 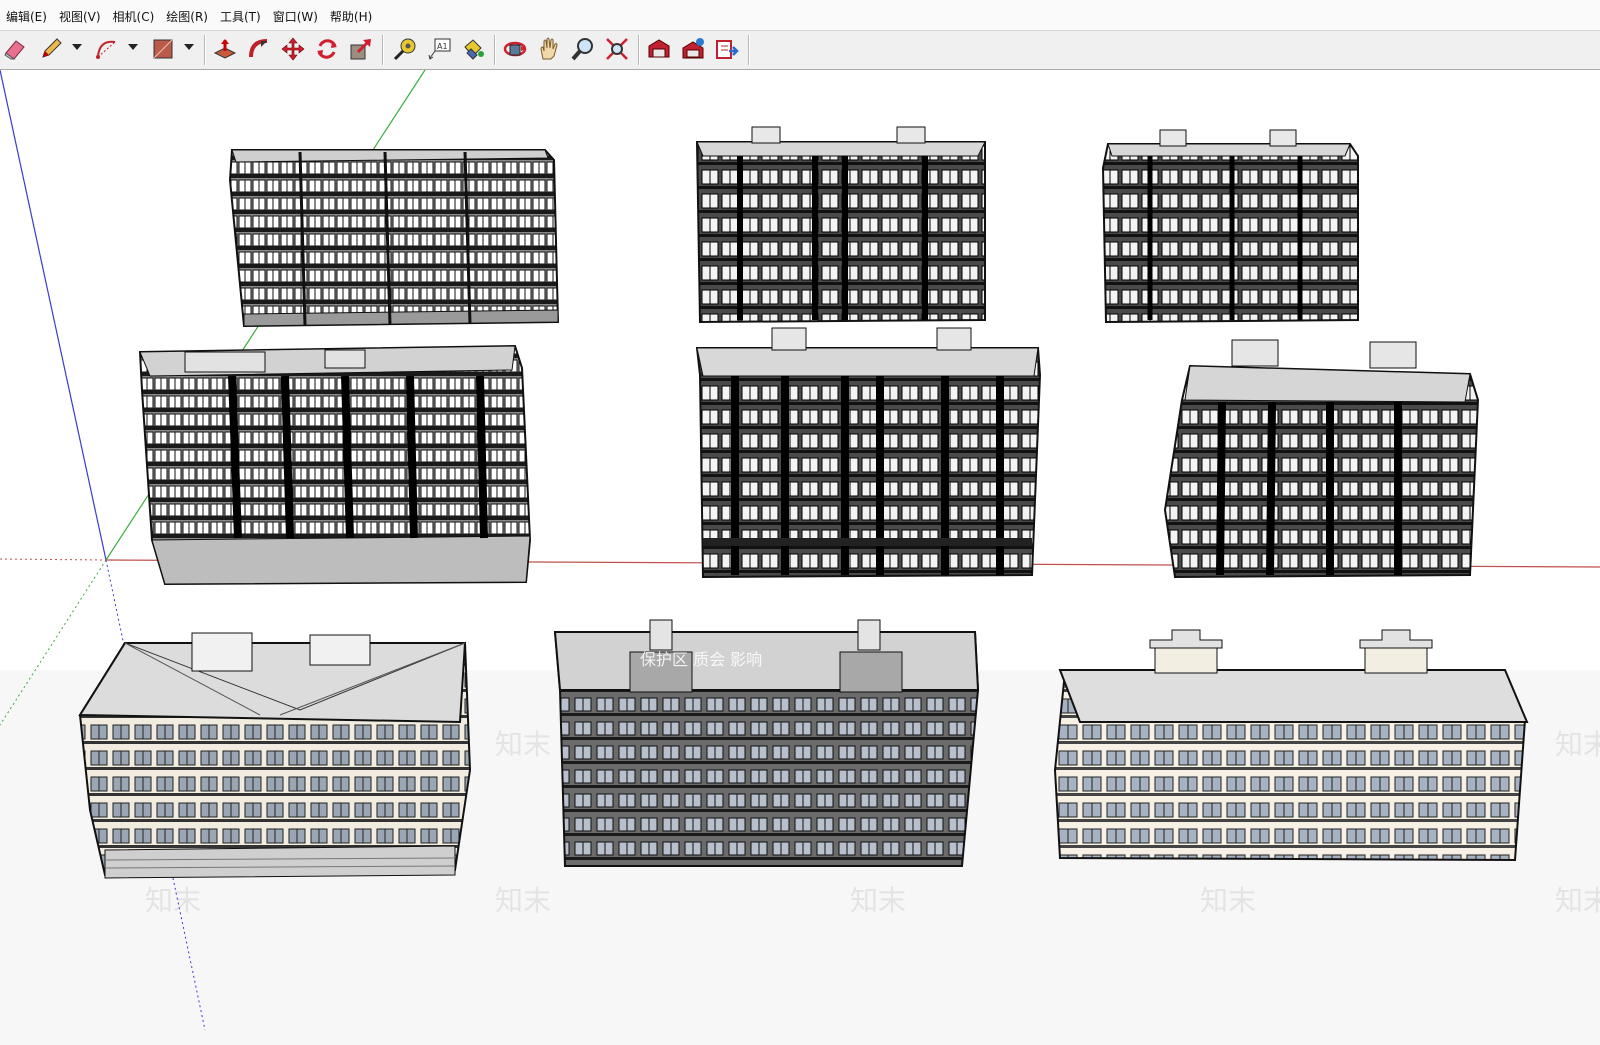 What do you see at coordinates (77, 47) in the screenshot?
I see `pencil-dropdown-icon` at bounding box center [77, 47].